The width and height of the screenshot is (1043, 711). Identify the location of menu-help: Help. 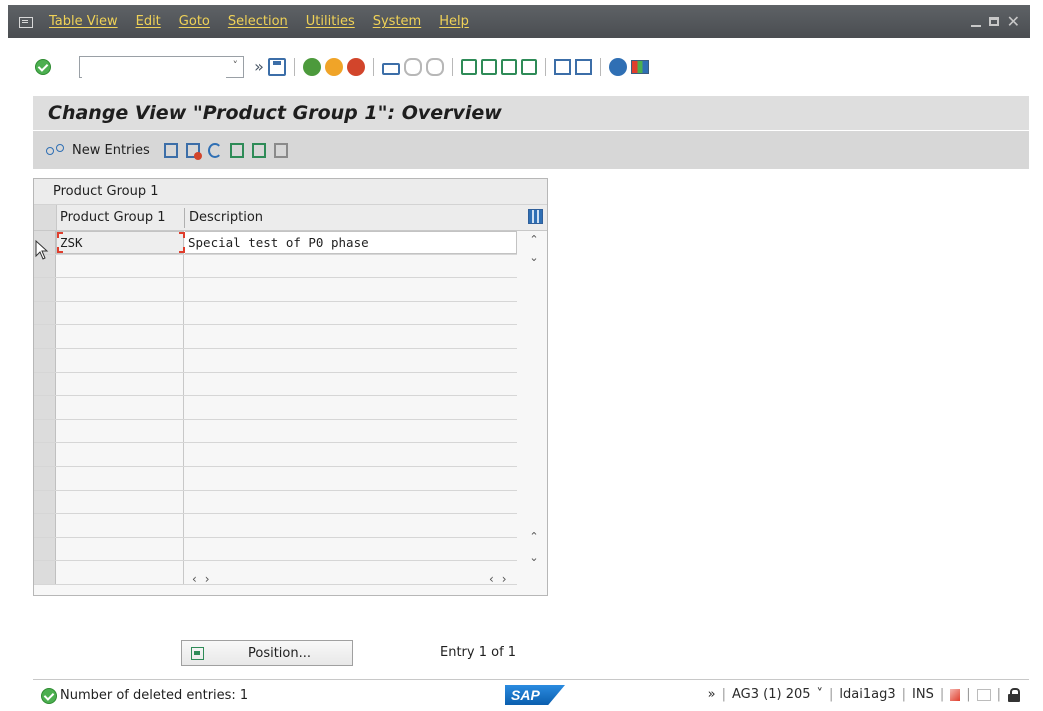
(454, 21).